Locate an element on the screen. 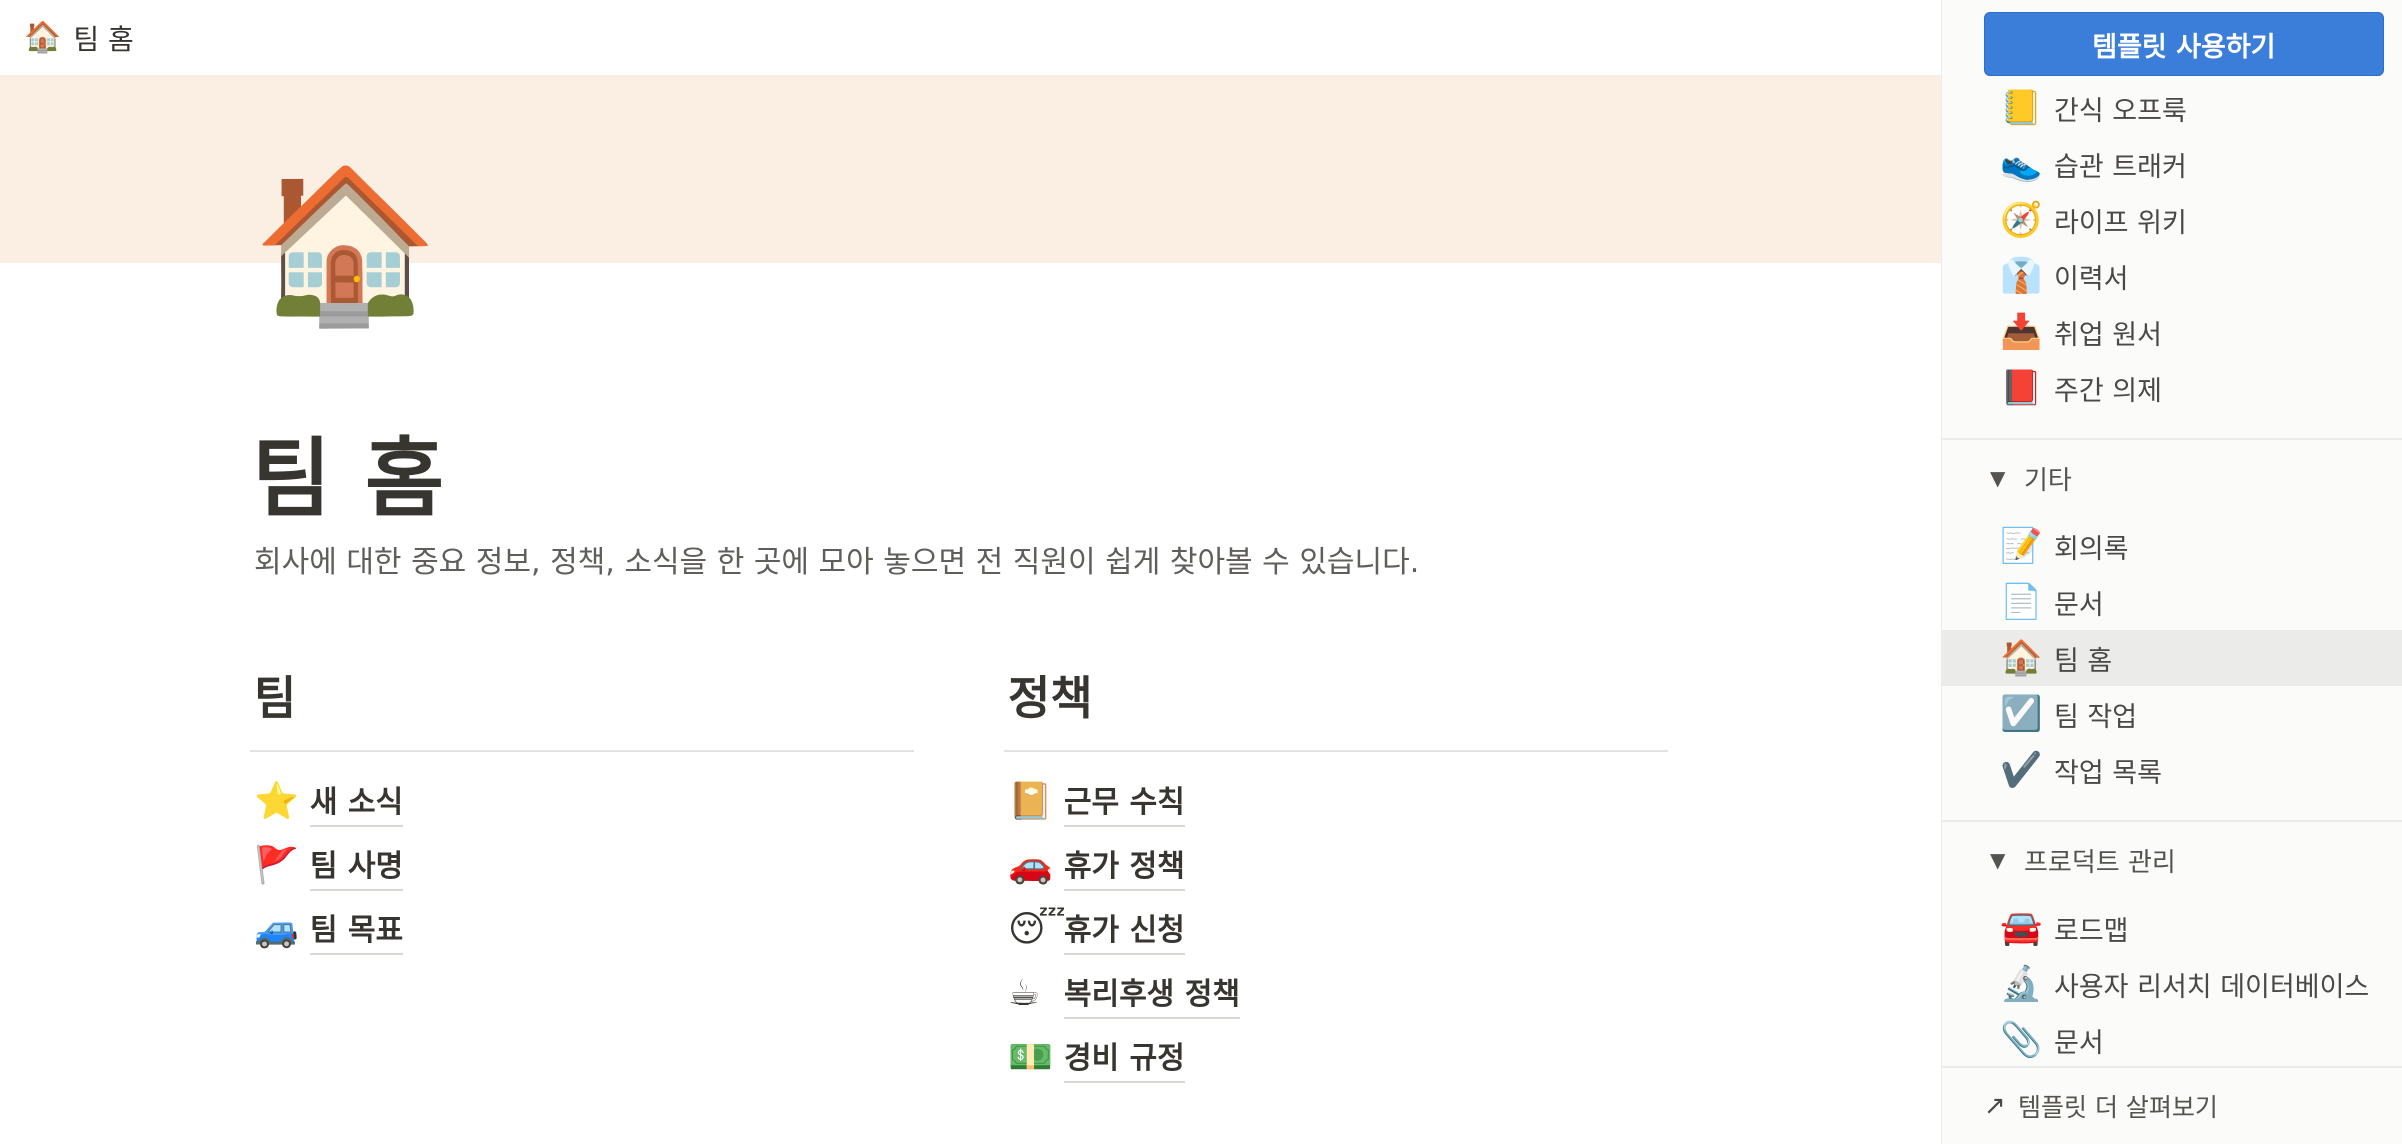 The width and height of the screenshot is (2402, 1144). link-label: 근무 수칙 is located at coordinates (1124, 802).